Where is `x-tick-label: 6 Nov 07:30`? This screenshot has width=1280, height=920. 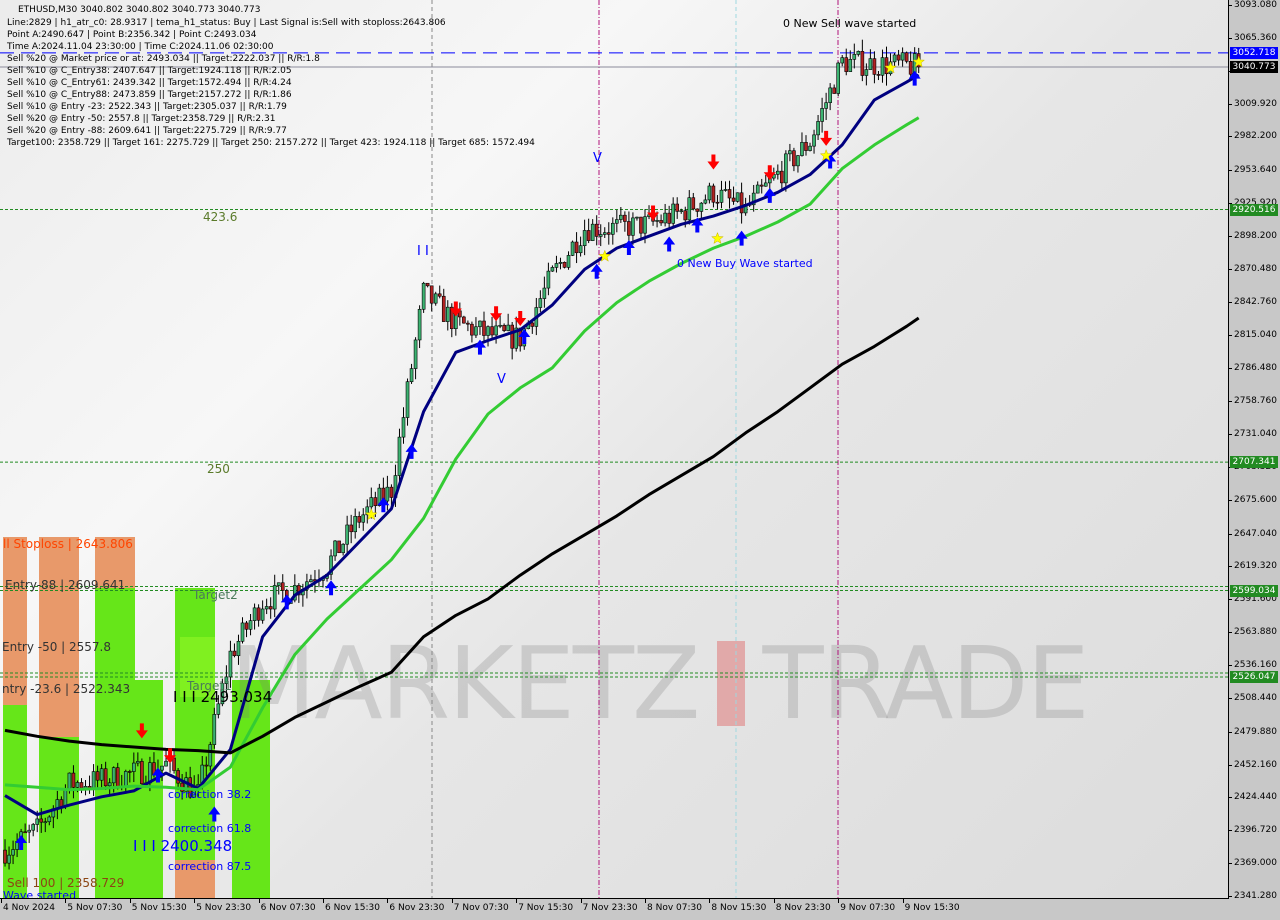
x-tick-label: 6 Nov 07:30 is located at coordinates (287, 906).